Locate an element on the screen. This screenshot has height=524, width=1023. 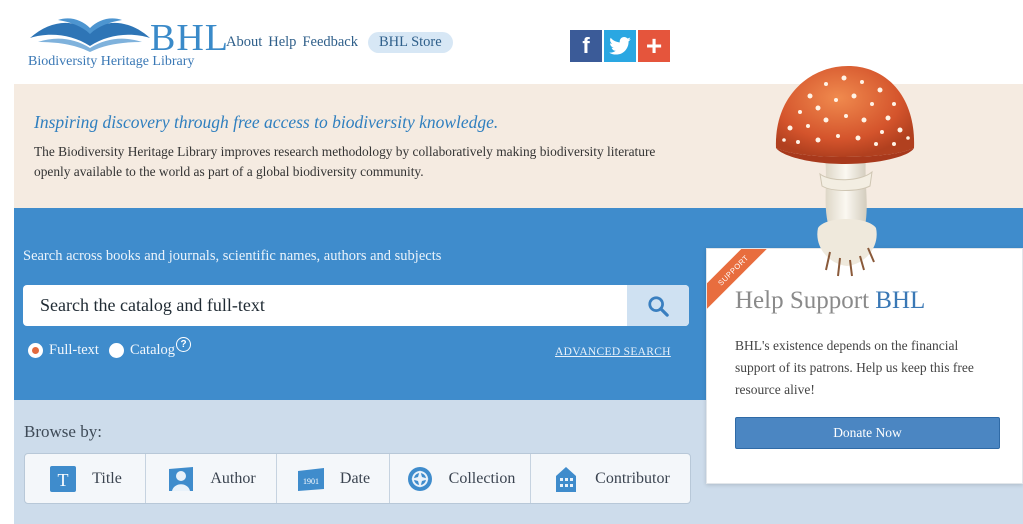
browse-date-label: Date is located at coordinates (355, 478).